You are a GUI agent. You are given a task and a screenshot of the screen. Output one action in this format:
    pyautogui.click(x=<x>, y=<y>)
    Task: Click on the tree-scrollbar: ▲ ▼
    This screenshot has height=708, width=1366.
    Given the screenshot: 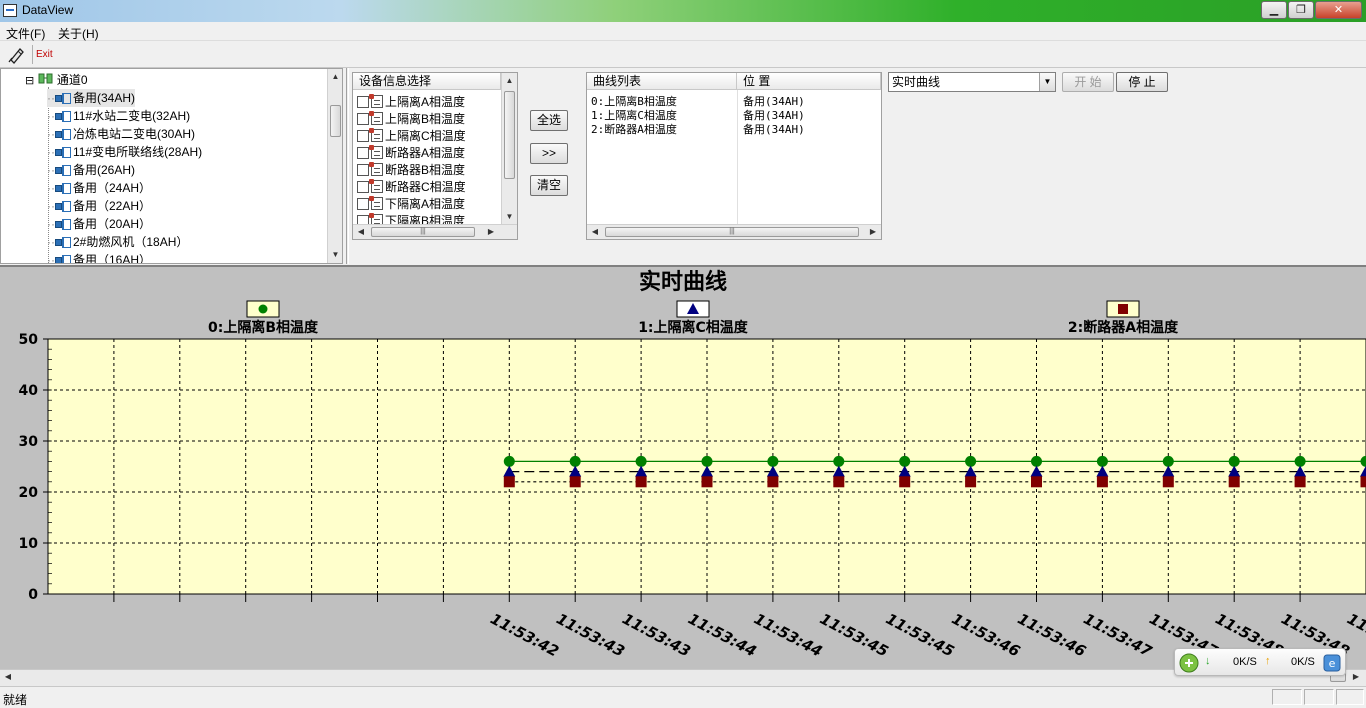 What is the action you would take?
    pyautogui.click(x=335, y=166)
    